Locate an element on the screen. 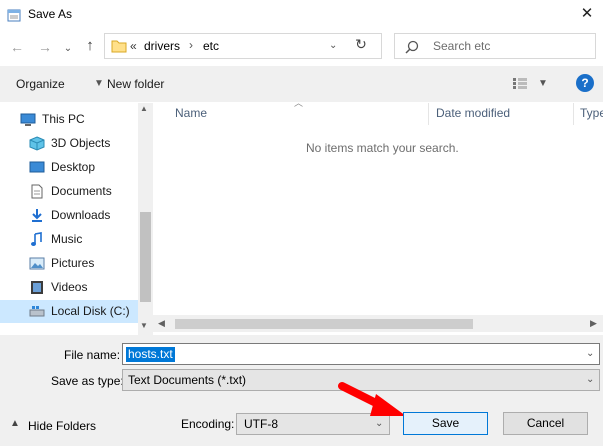 This screenshot has width=603, height=446. pc-icon is located at coordinates (28, 119).